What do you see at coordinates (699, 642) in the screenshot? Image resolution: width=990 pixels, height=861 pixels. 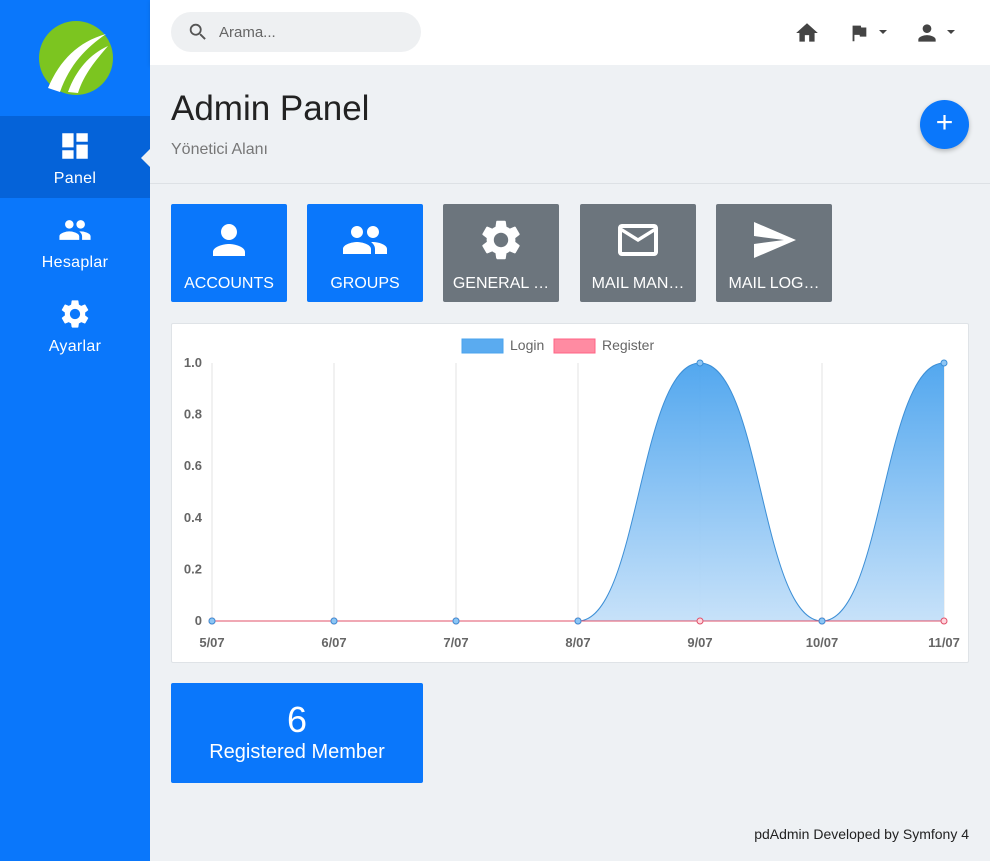 I see `x-tick-label: 9/07` at bounding box center [699, 642].